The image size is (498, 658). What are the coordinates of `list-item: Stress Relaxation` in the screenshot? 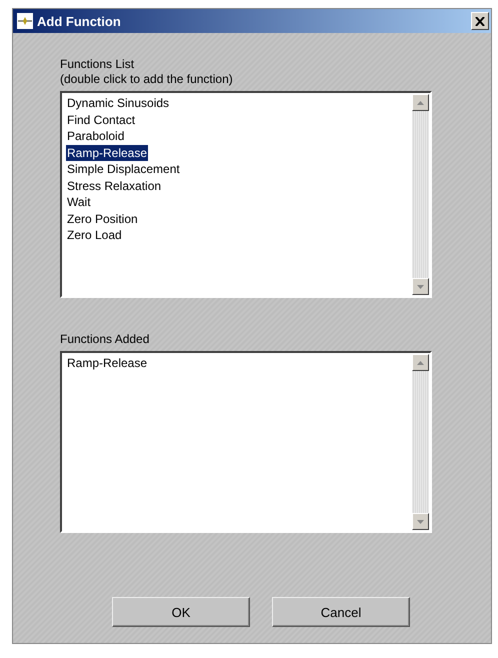 It's located at (114, 186).